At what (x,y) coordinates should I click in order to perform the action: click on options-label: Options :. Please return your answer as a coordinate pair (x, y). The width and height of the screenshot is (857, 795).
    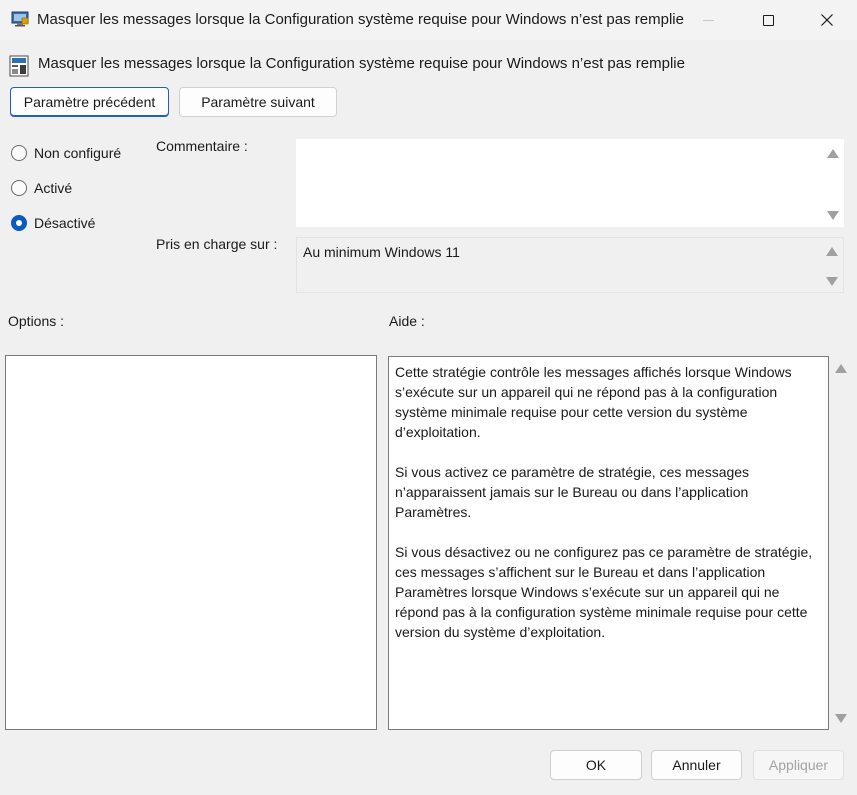
    Looking at the image, I should click on (36, 321).